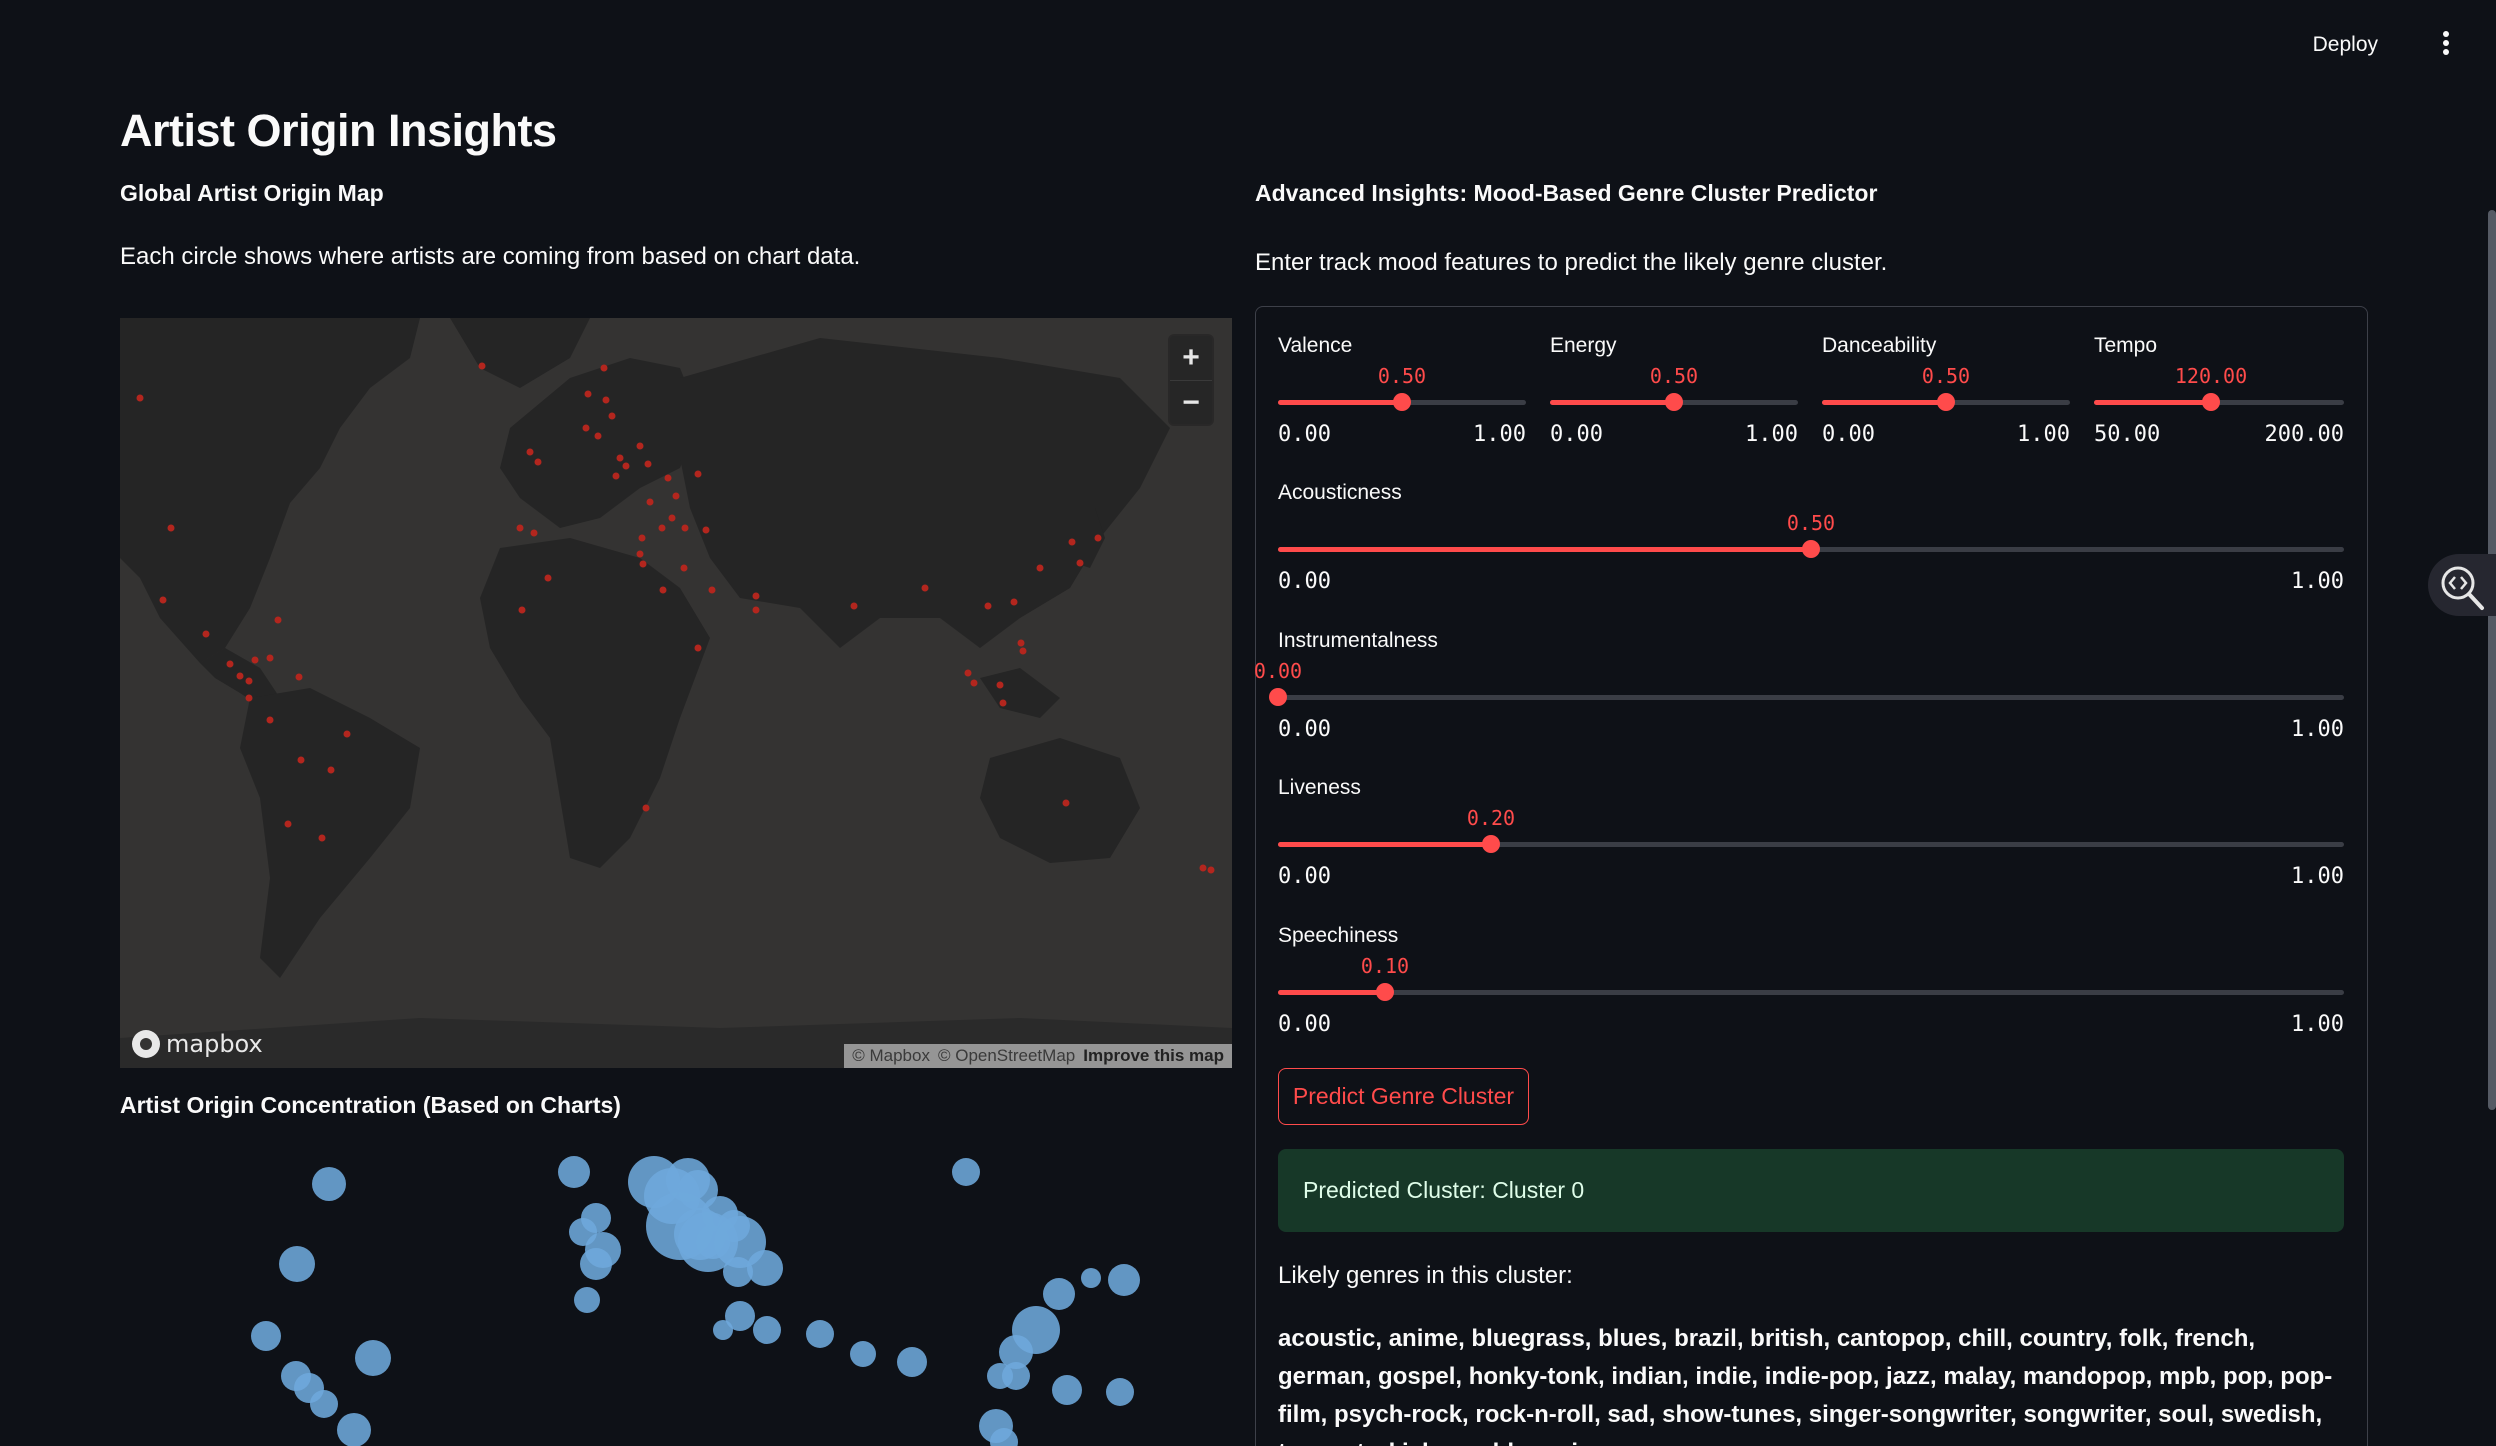 The width and height of the screenshot is (2496, 1446). Describe the element at coordinates (1403, 1096) in the screenshot. I see `predict-genre-cluster-button: Predict Genre Cluster` at that location.